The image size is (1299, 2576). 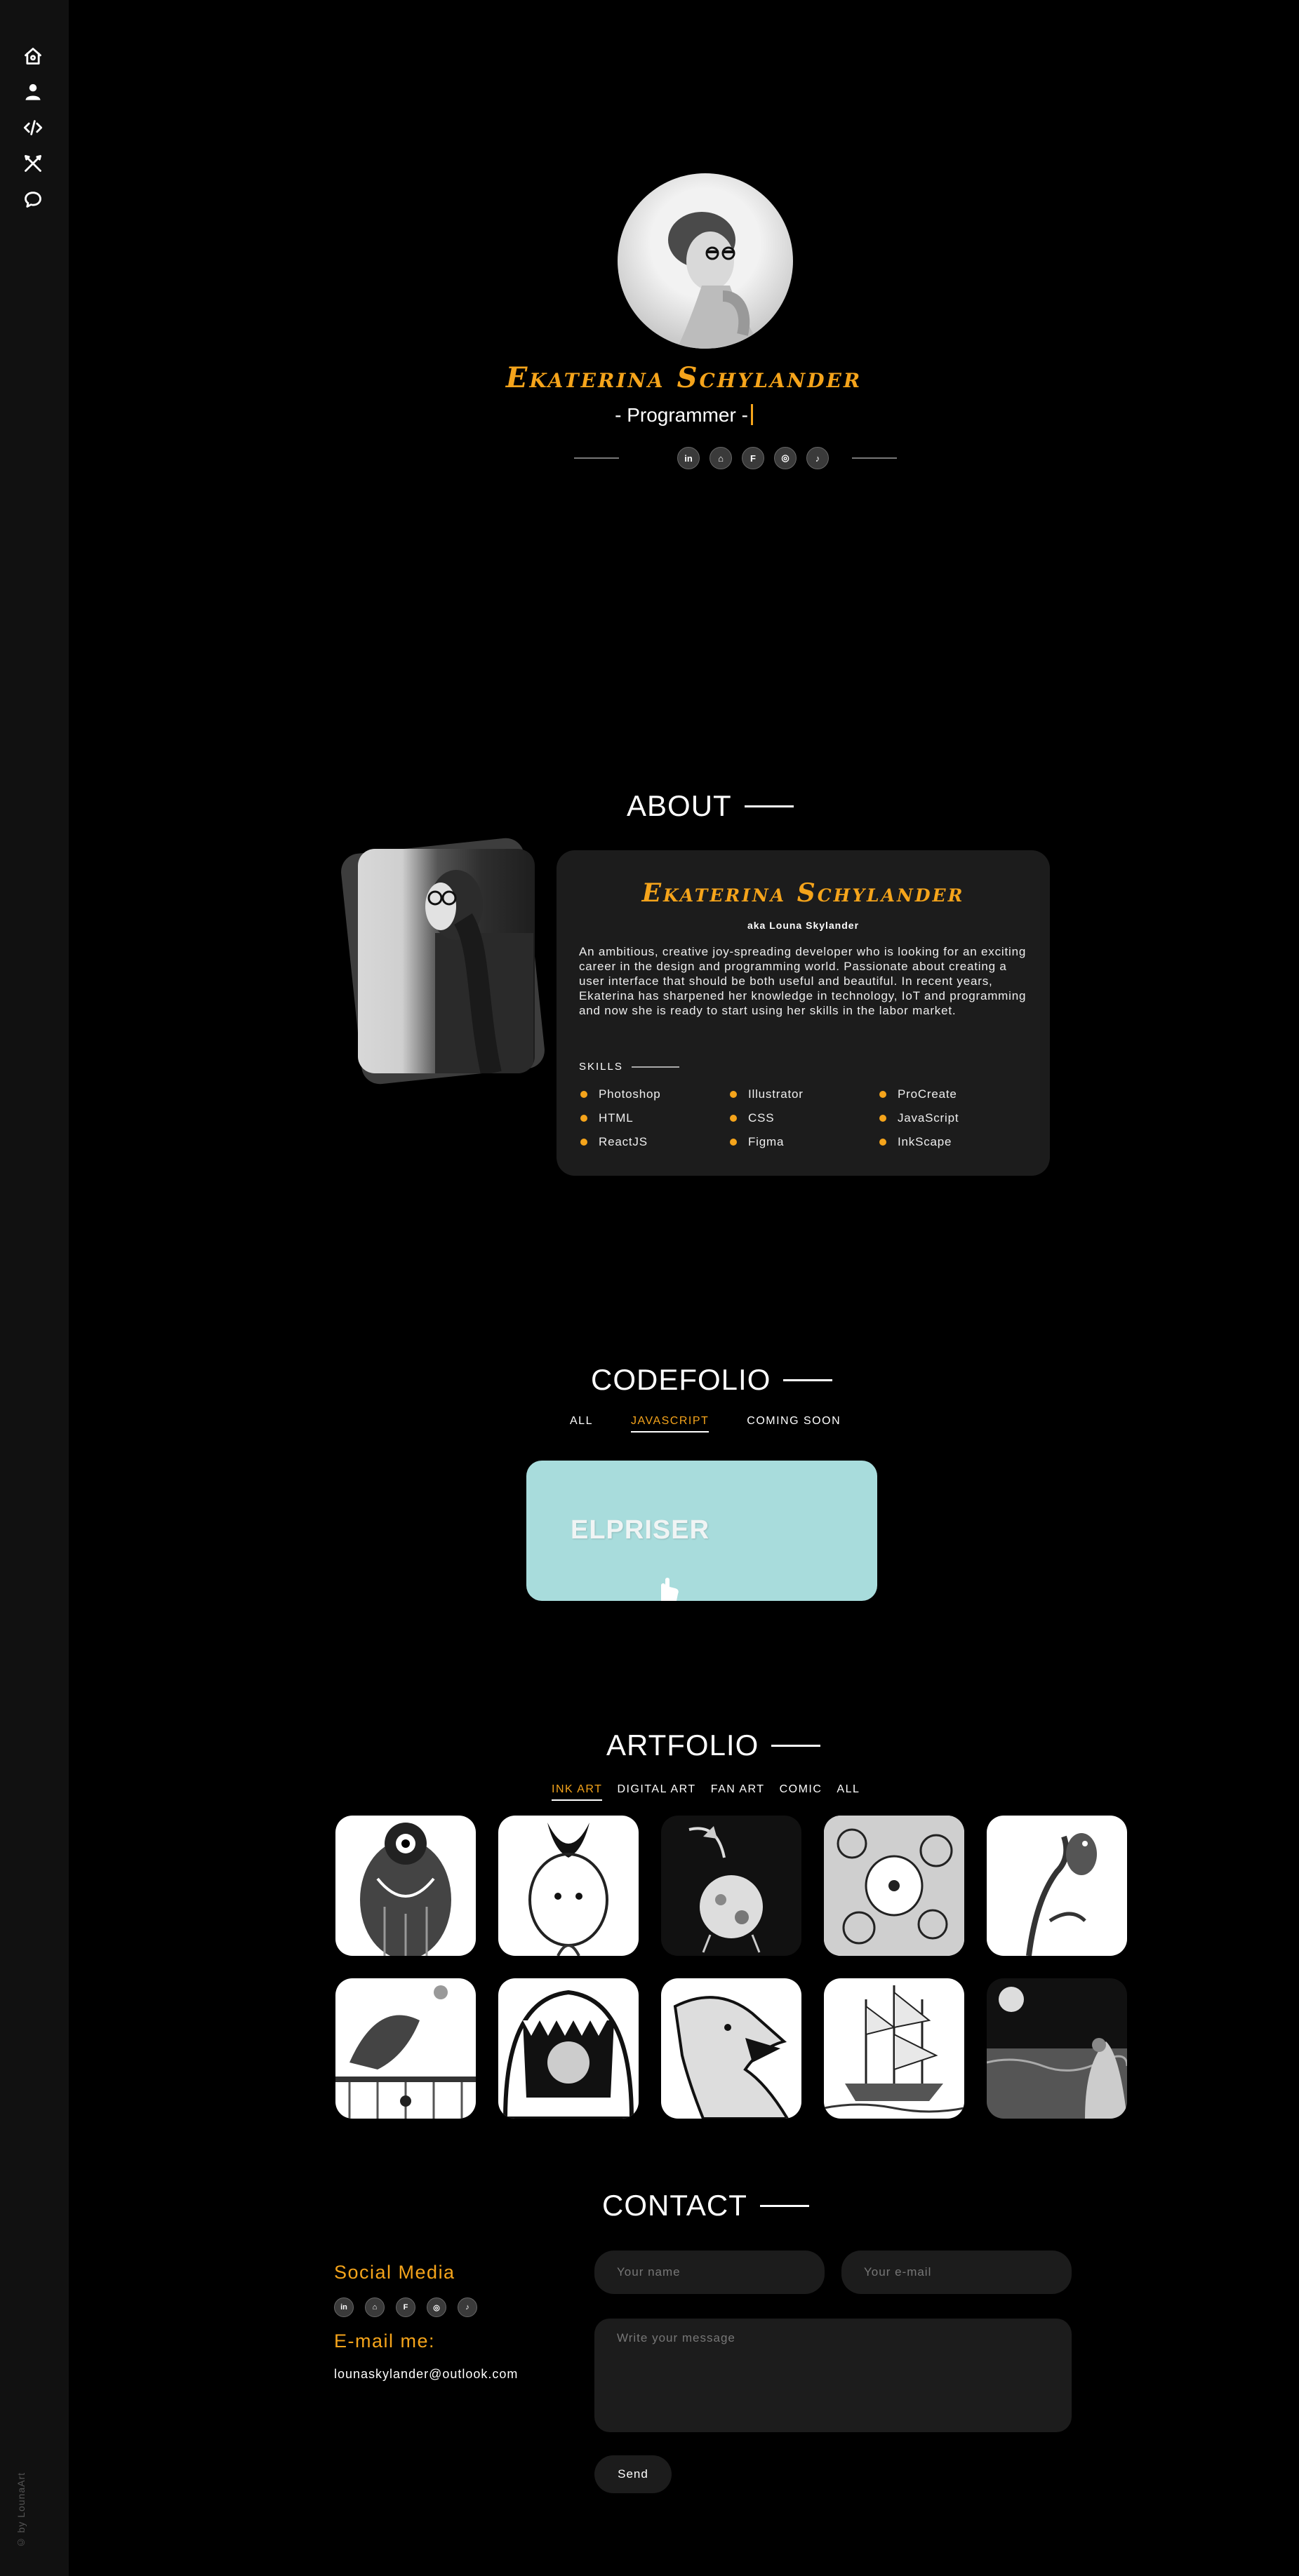 I want to click on typing-cursor, so click(x=751, y=414).